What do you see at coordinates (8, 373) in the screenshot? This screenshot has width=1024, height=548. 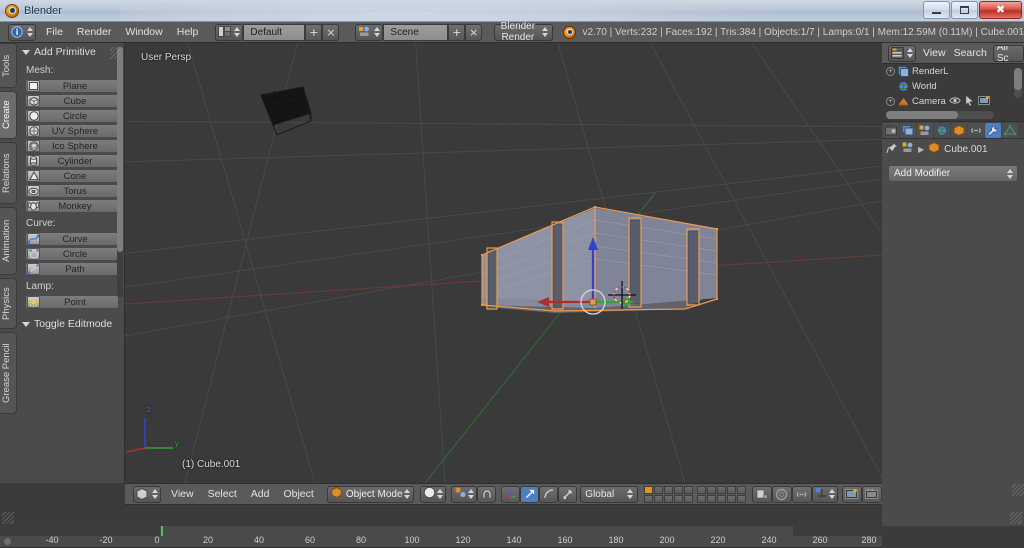 I see `tab-grease-pencil: Grease Pencil` at bounding box center [8, 373].